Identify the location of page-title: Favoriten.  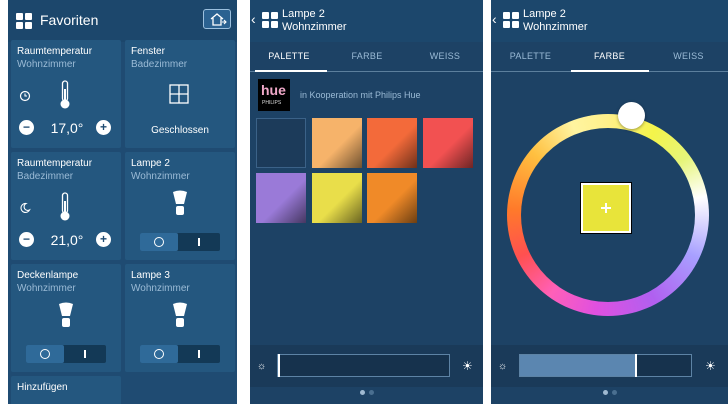
(69, 20).